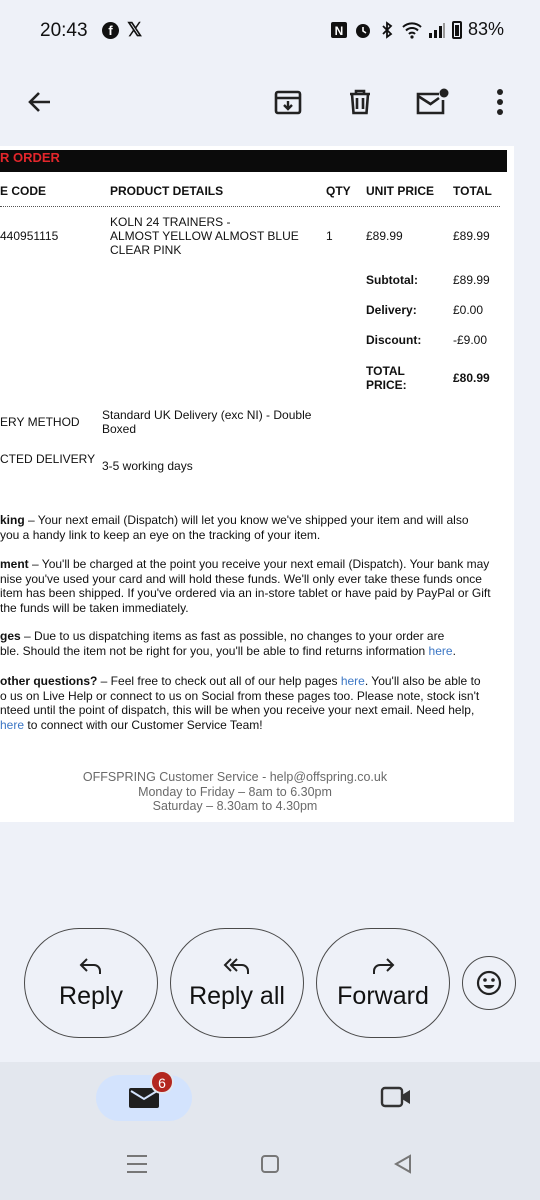  I want to click on emoji-reaction-button, so click(489, 983).